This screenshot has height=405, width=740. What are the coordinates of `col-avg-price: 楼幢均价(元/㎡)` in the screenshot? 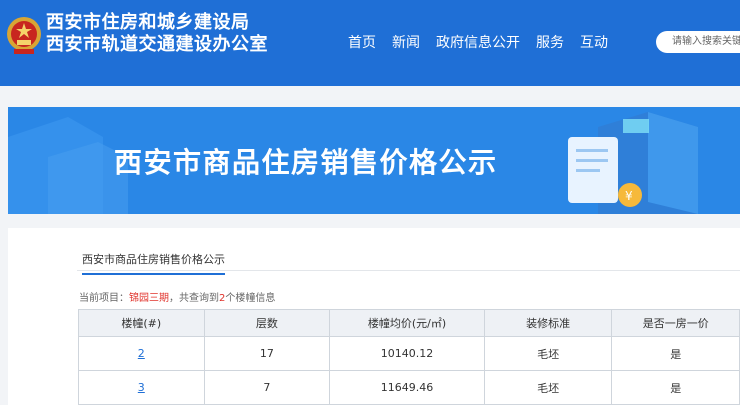 It's located at (407, 323).